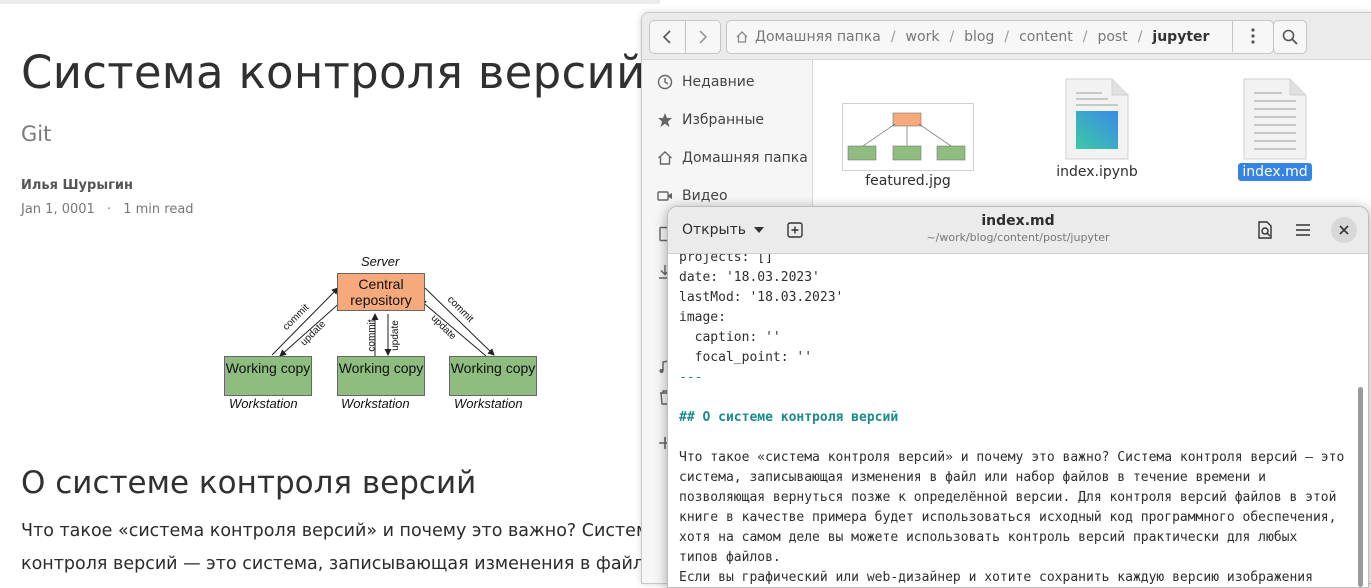 This screenshot has width=1371, height=588. Describe the element at coordinates (380, 261) in the screenshot. I see `diagram-server-label: Server` at that location.